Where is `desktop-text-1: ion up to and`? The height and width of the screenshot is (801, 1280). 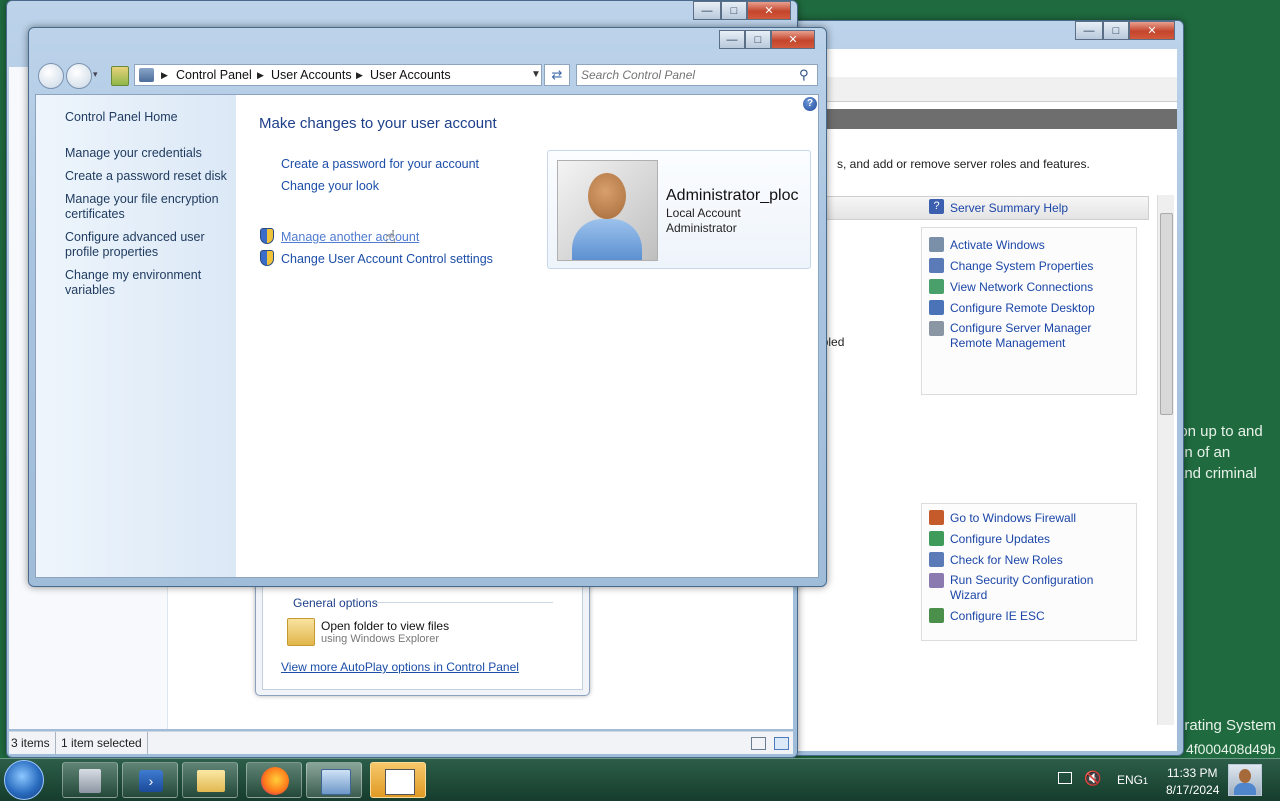
desktop-text-1: ion up to and is located at coordinates (1219, 431).